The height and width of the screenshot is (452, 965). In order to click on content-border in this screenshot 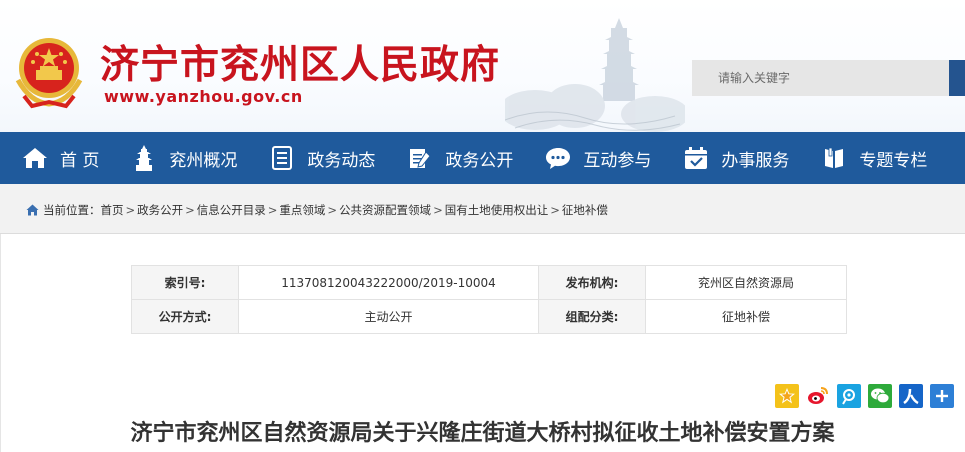, I will do `click(0, 343)`.